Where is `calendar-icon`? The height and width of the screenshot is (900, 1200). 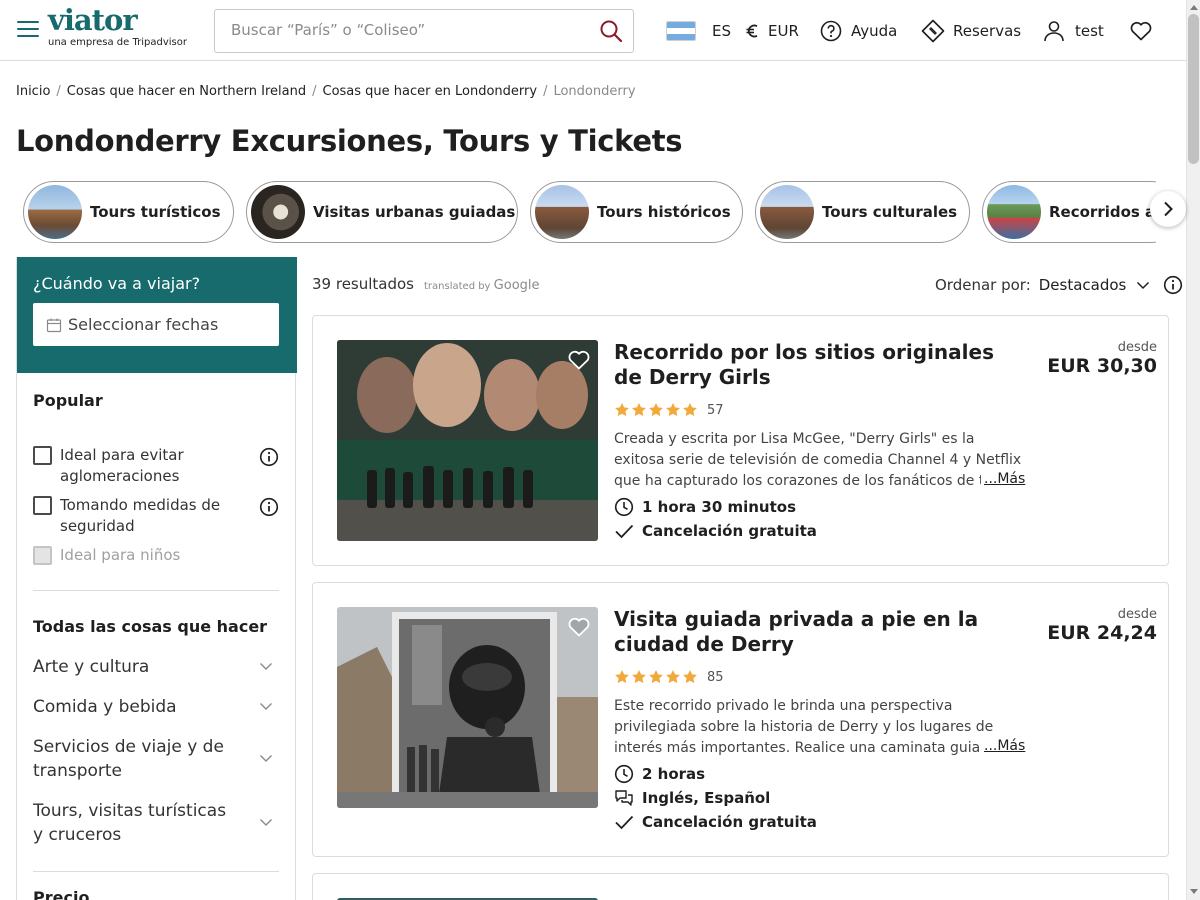 calendar-icon is located at coordinates (54, 325).